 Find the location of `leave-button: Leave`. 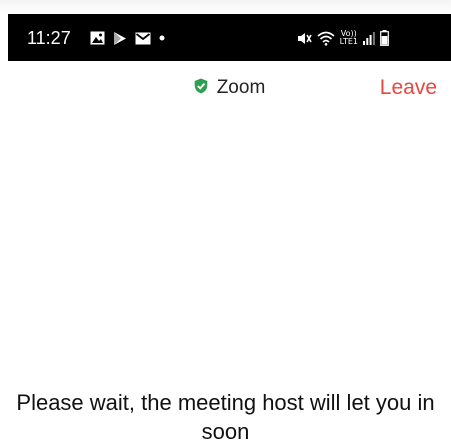

leave-button: Leave is located at coordinates (408, 88).